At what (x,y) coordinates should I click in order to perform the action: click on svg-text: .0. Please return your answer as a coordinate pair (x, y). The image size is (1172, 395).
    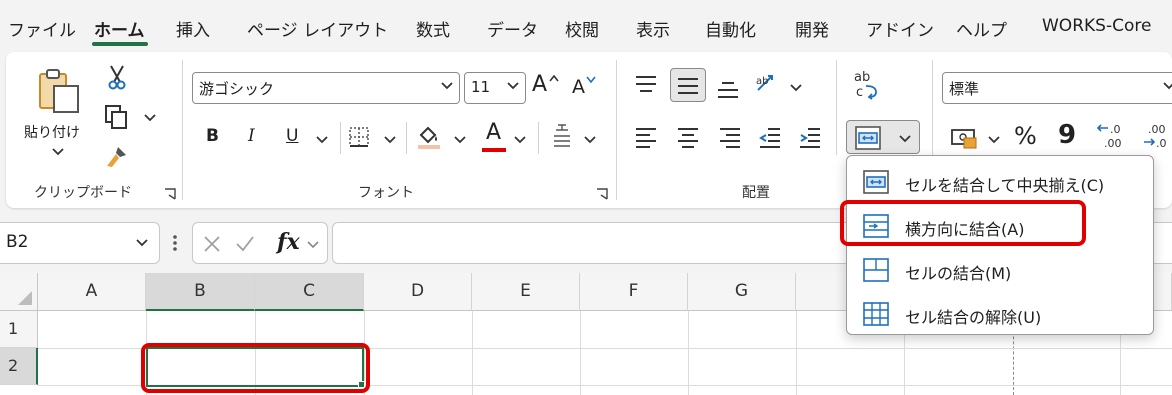
    Looking at the image, I should click on (1161, 143).